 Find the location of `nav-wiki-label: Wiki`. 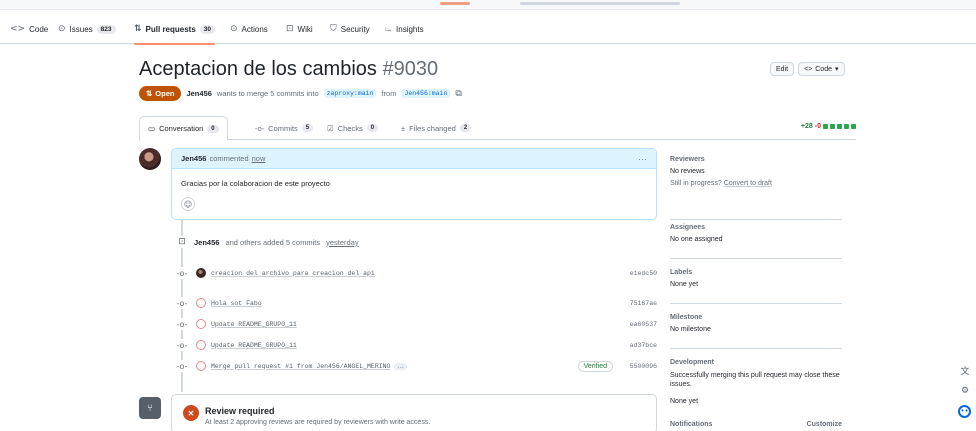

nav-wiki-label: Wiki is located at coordinates (305, 29).